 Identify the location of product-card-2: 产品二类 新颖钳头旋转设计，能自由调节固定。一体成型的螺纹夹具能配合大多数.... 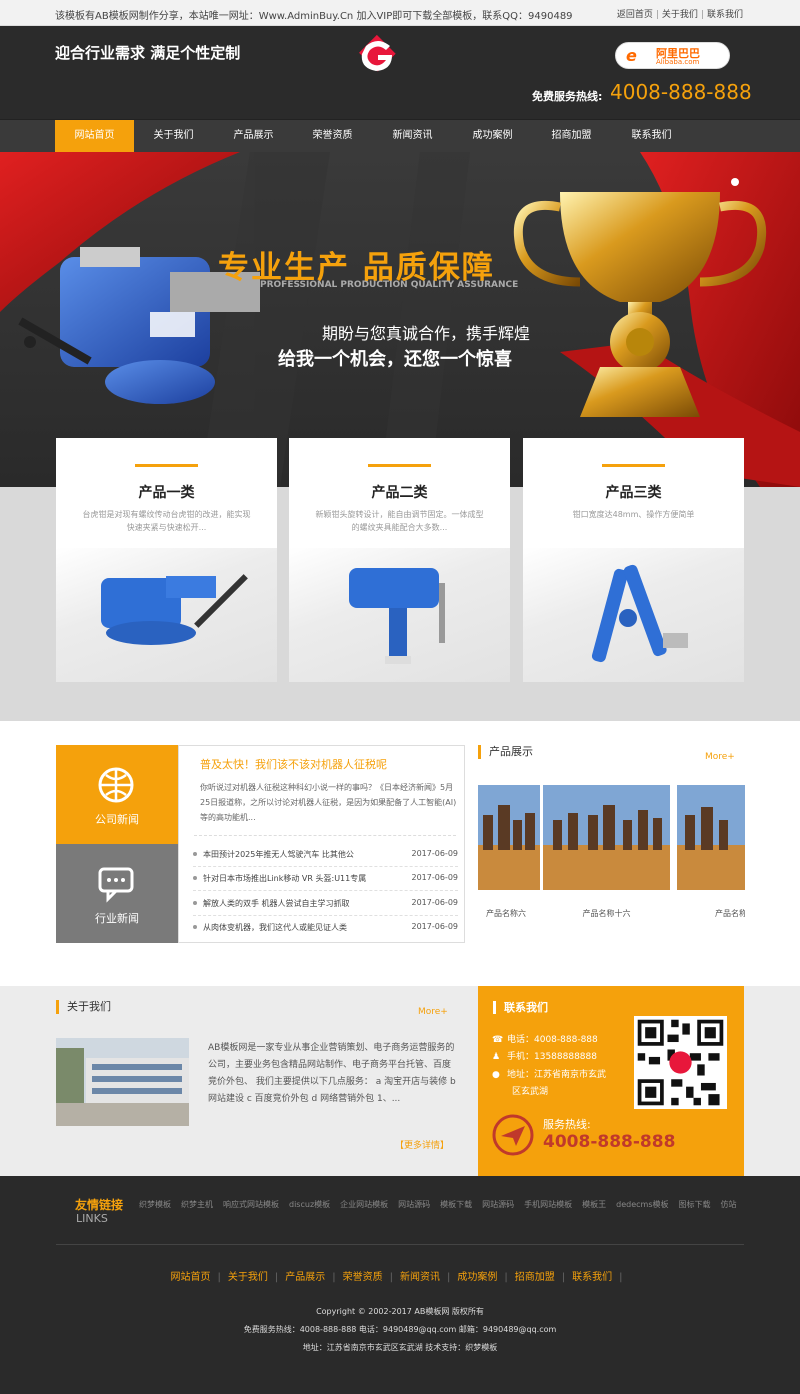
(399, 560).